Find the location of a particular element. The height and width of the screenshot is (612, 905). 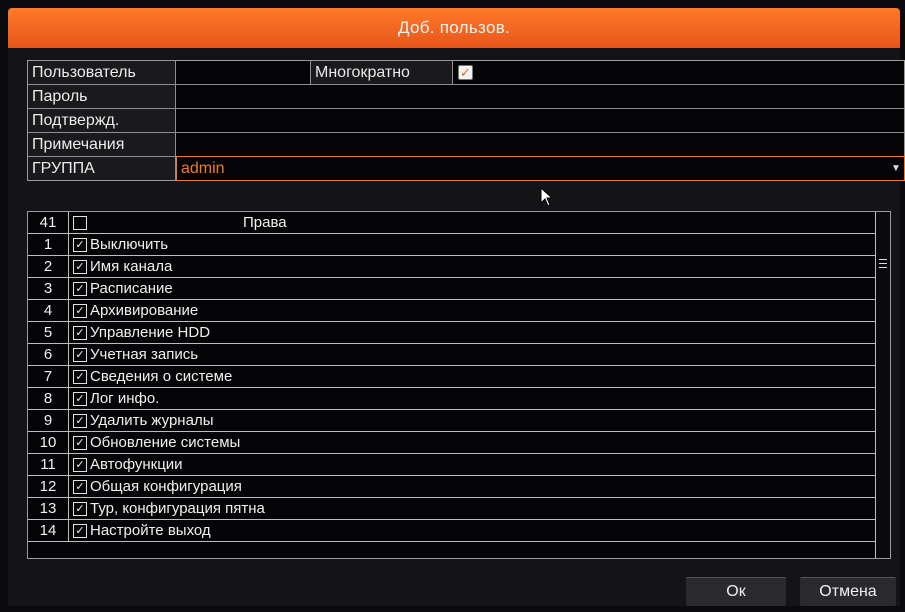

rights-row-number: 7 is located at coordinates (48, 376).